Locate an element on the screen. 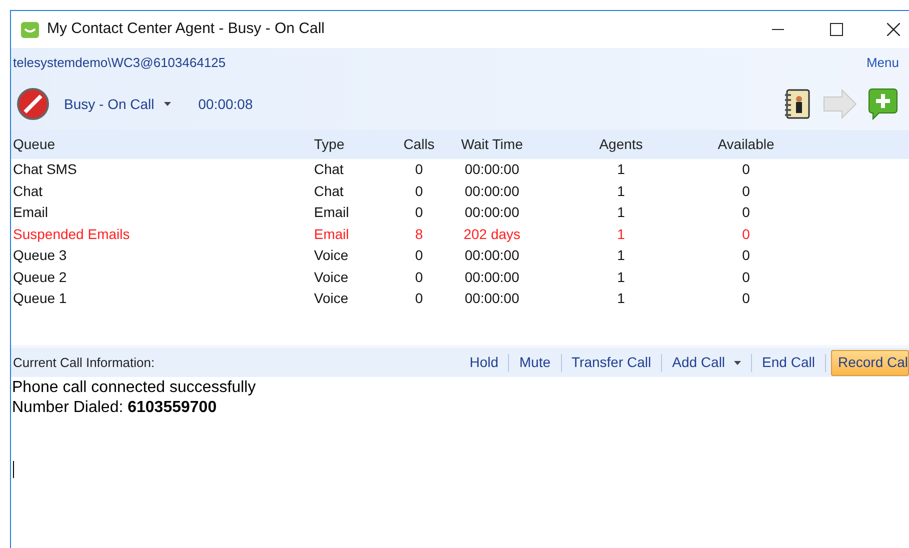 This screenshot has height=548, width=909. table-cell-text: Queue 1 is located at coordinates (40, 298).